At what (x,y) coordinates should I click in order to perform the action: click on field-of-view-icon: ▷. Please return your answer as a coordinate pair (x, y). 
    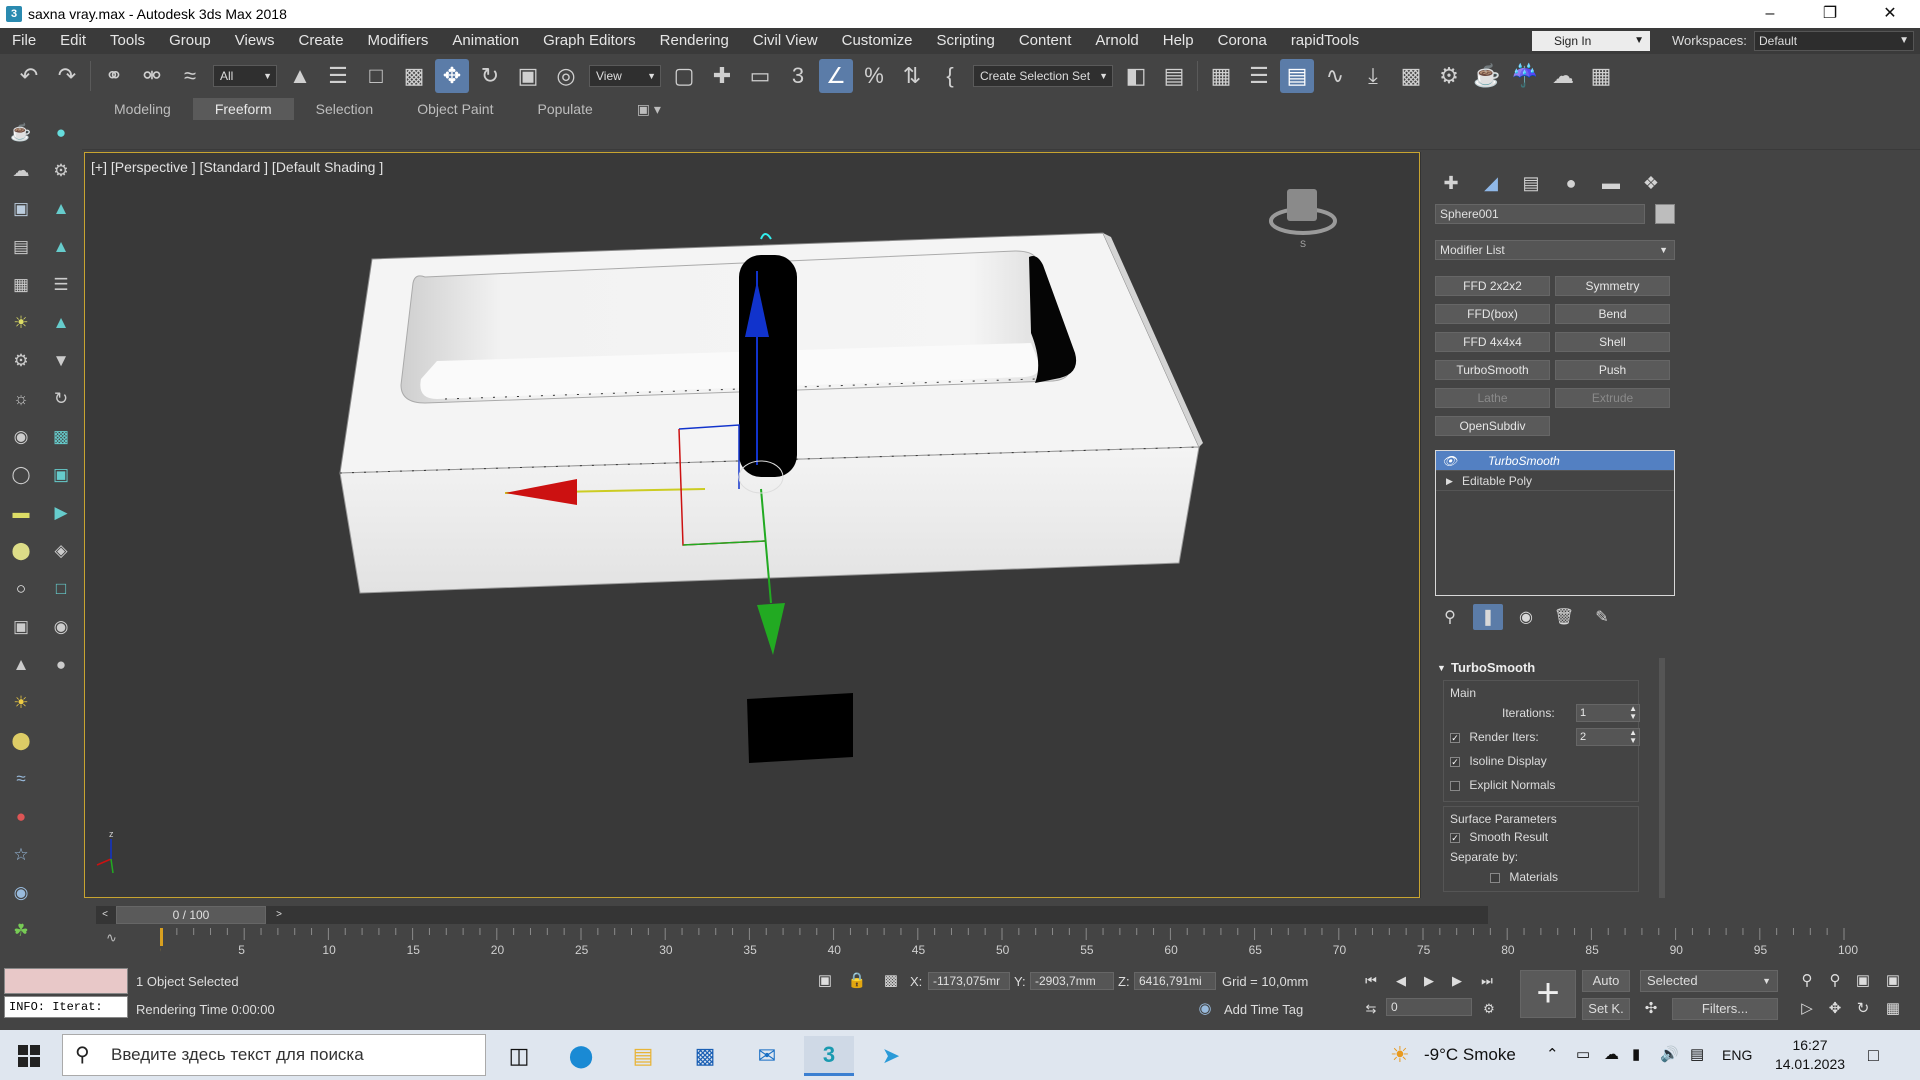
    Looking at the image, I should click on (1807, 1009).